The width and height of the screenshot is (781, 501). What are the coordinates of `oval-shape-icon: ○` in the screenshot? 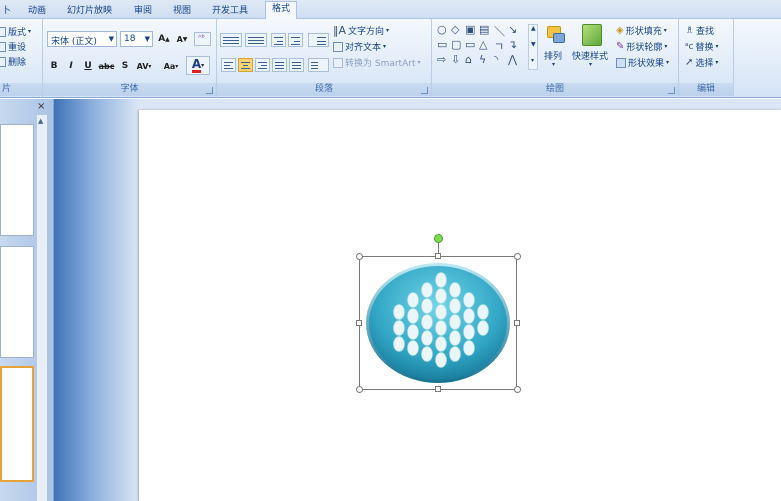 It's located at (442, 29).